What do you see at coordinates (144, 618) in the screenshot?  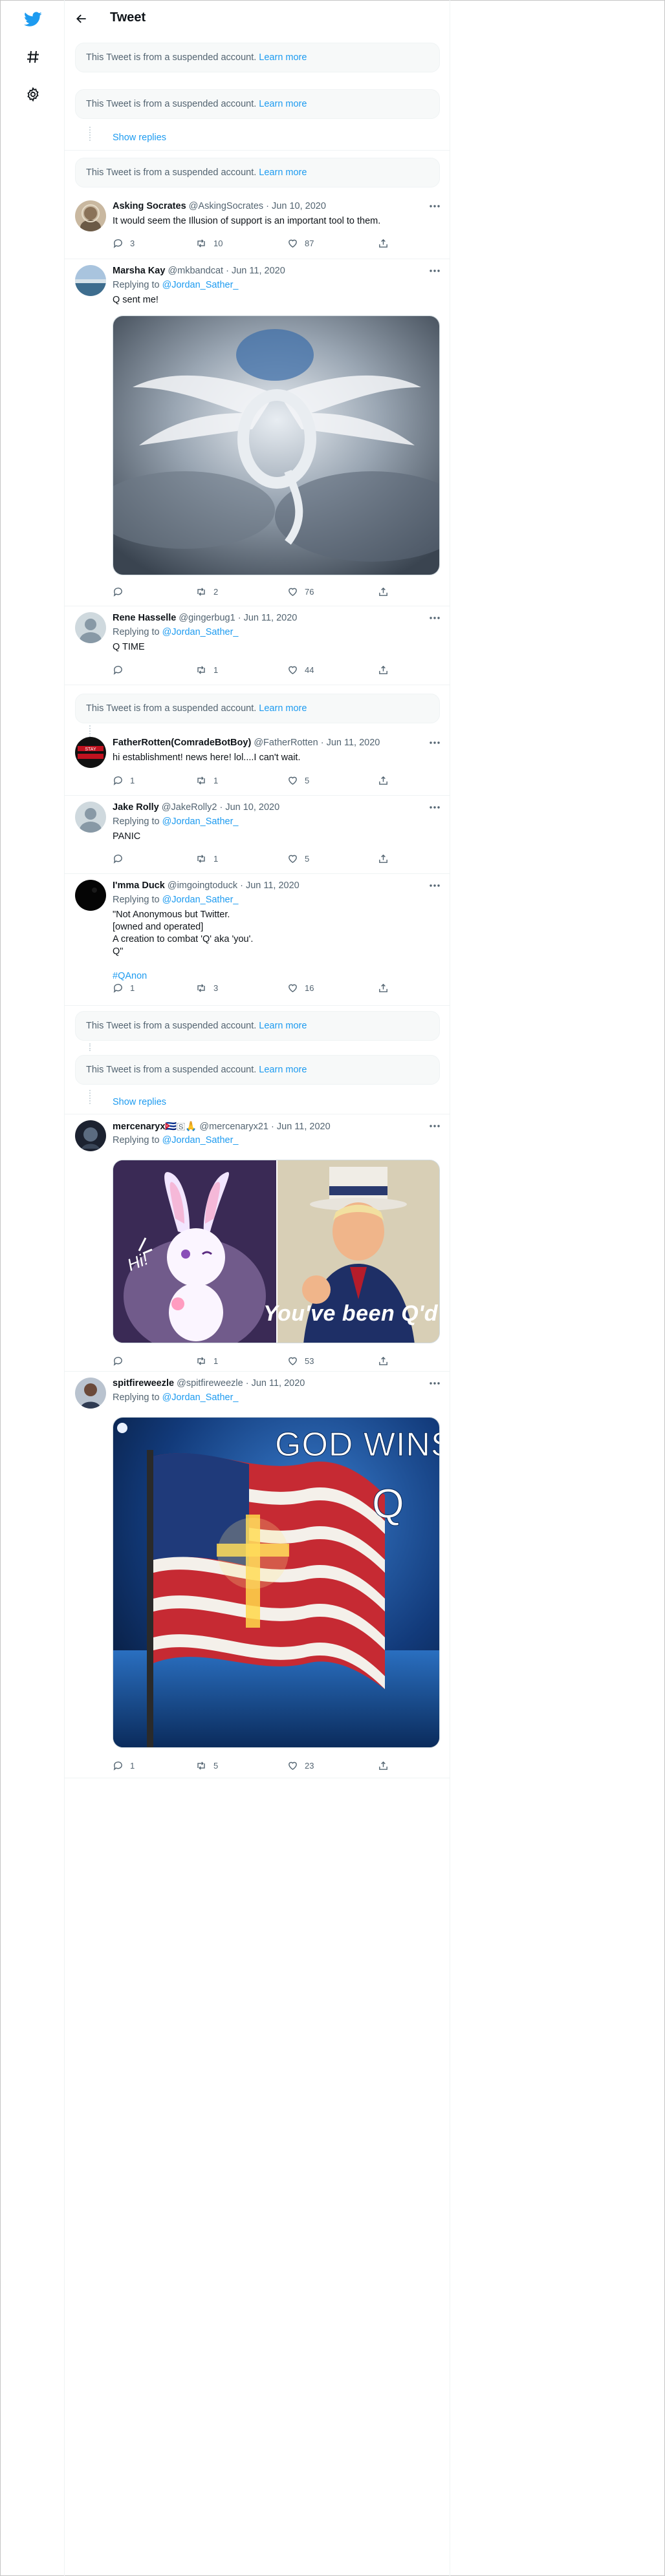 I see `display-name: Rene Hasselle` at bounding box center [144, 618].